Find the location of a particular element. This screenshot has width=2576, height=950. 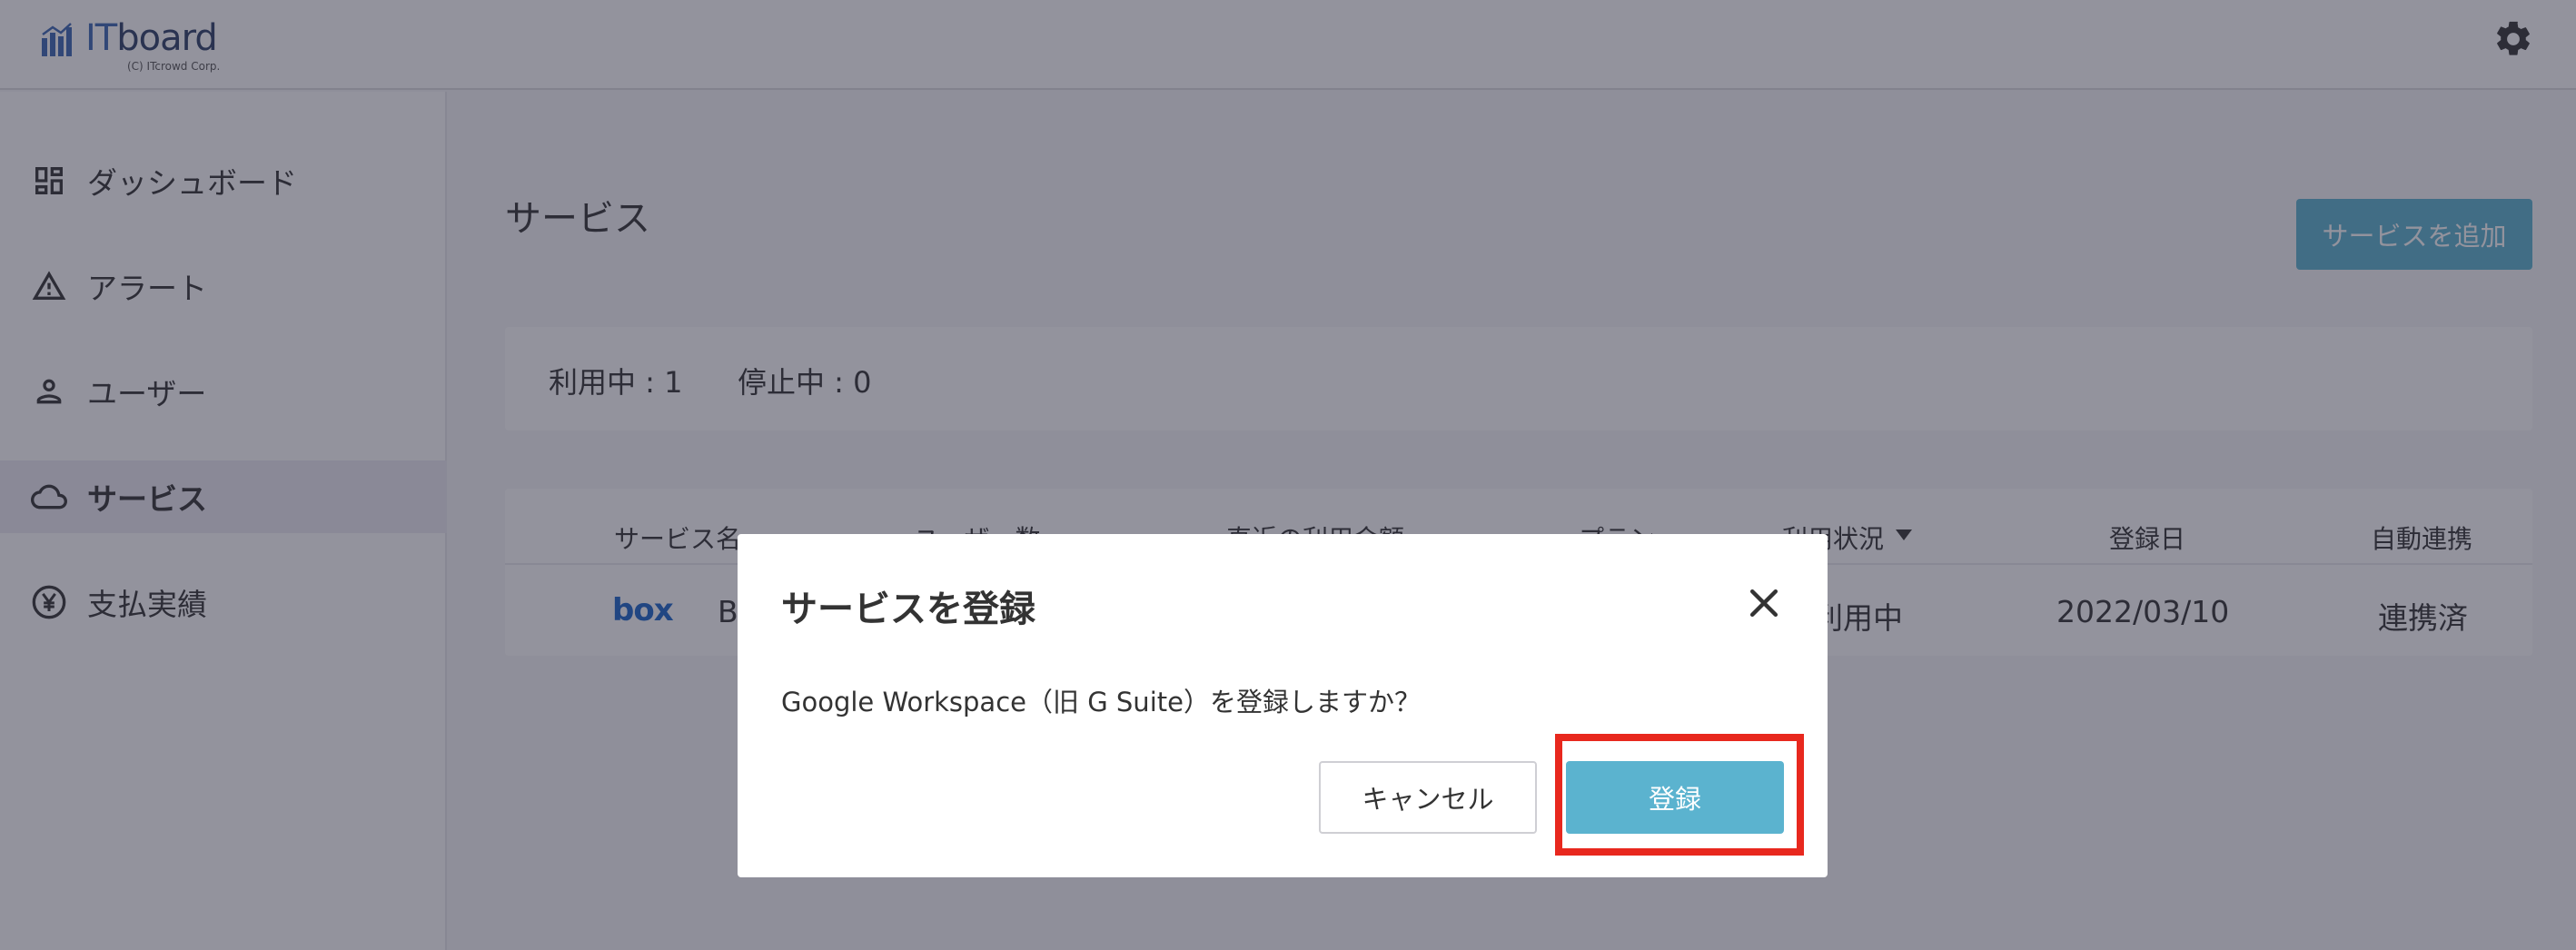

dialog-title: サービスを登録 is located at coordinates (908, 609).